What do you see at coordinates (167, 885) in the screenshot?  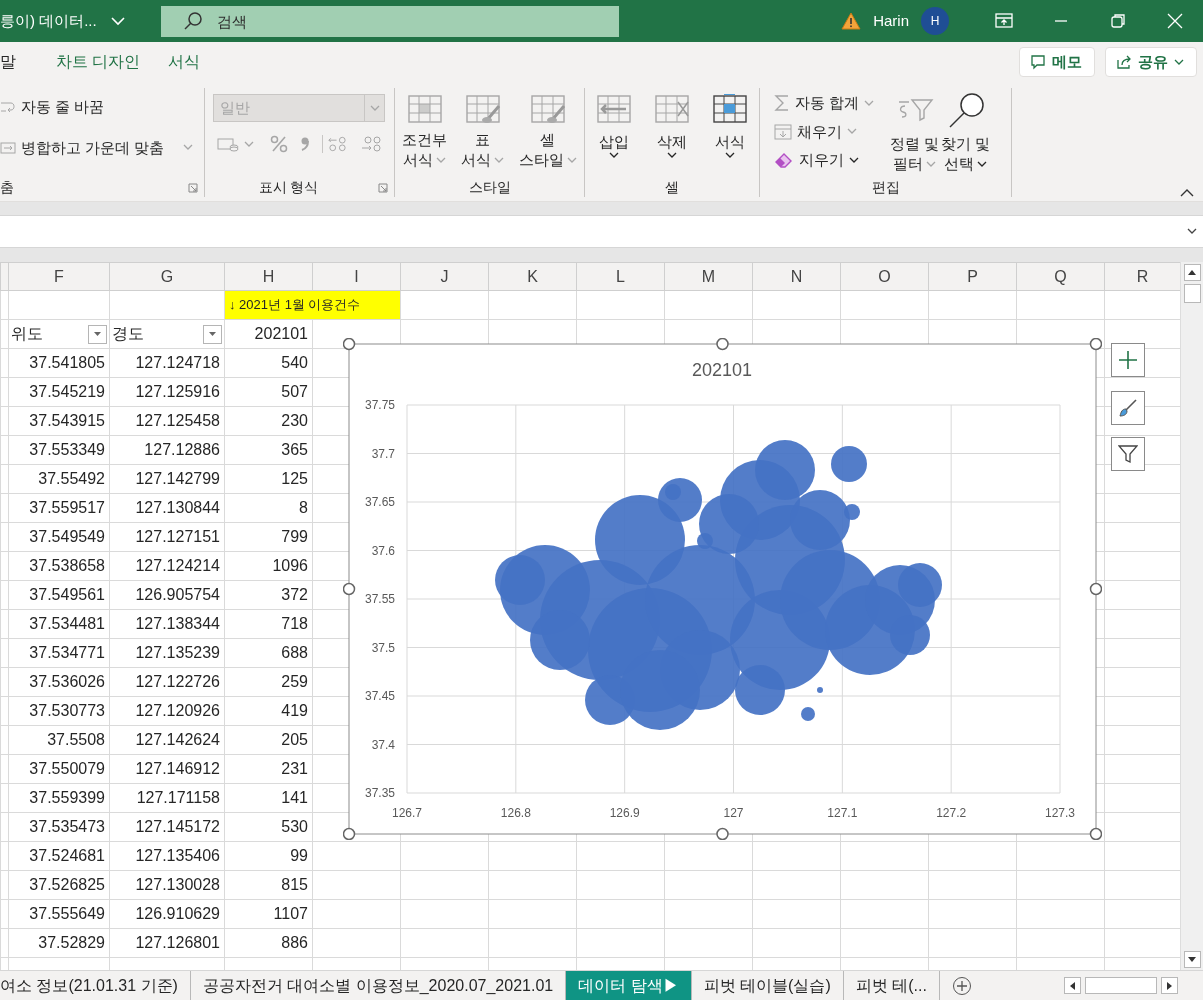 I see `table-cell: 127.130028` at bounding box center [167, 885].